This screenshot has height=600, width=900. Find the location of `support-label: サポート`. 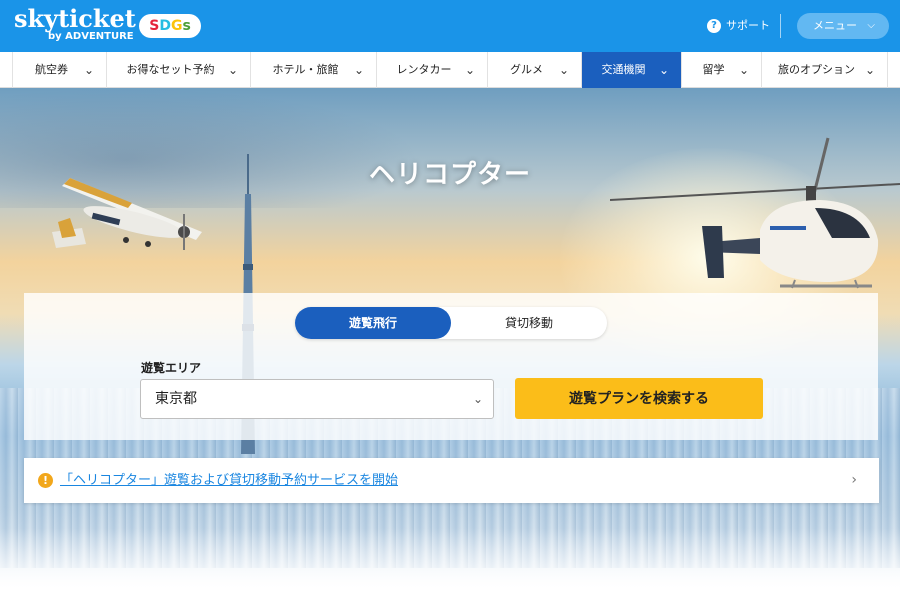

support-label: サポート is located at coordinates (748, 25).